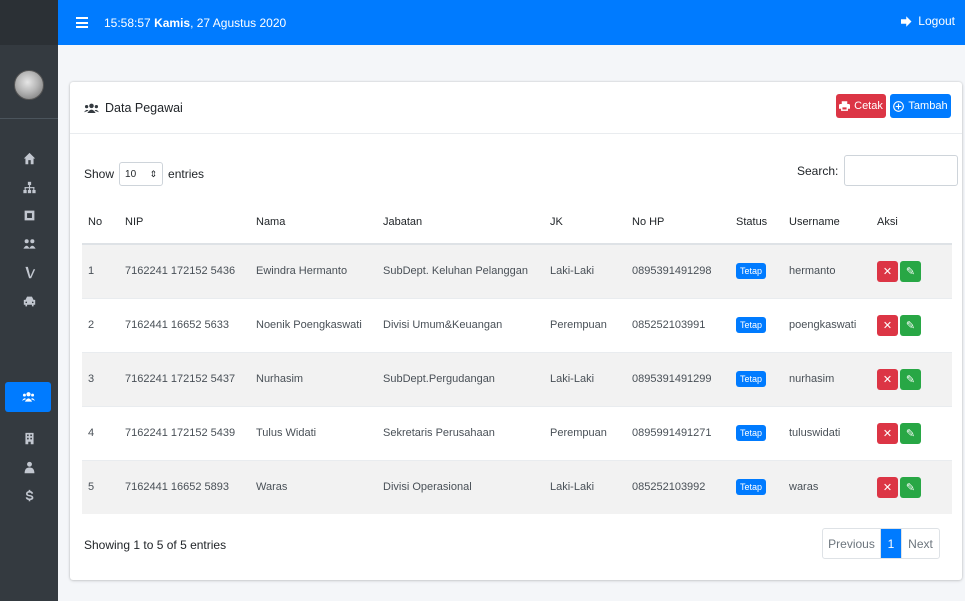 Image resolution: width=965 pixels, height=601 pixels. Describe the element at coordinates (516, 108) in the screenshot. I see `card-header: Data Pegawai Cetak Tambah` at that location.